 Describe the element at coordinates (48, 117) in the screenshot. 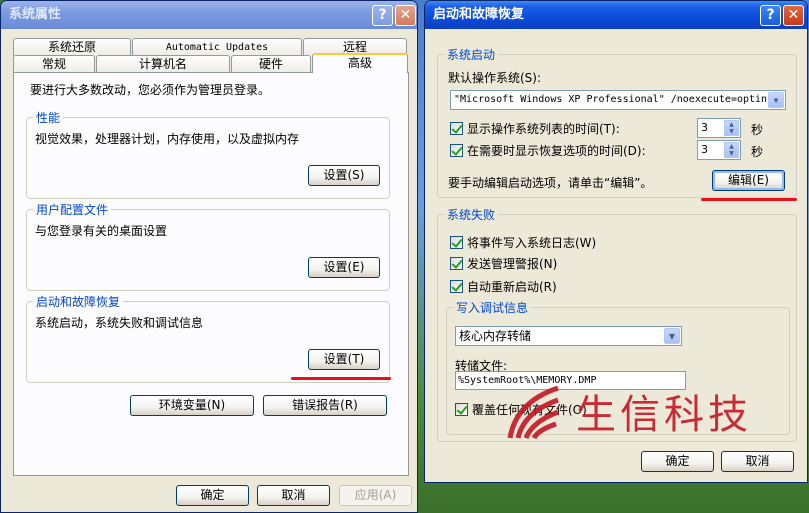

I see `performance-label: 性能` at that location.